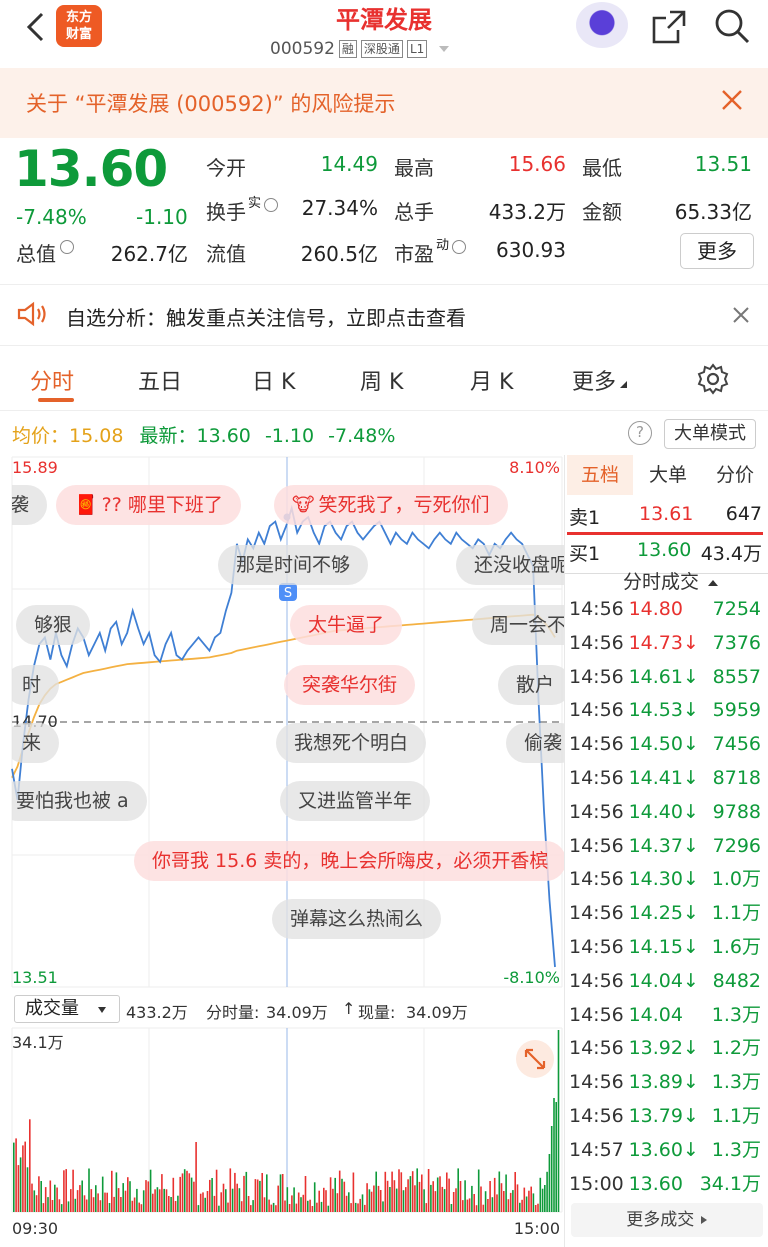 Image resolution: width=768 pixels, height=1247 pixels. I want to click on volume-now-value: 34.09万, so click(437, 1012).